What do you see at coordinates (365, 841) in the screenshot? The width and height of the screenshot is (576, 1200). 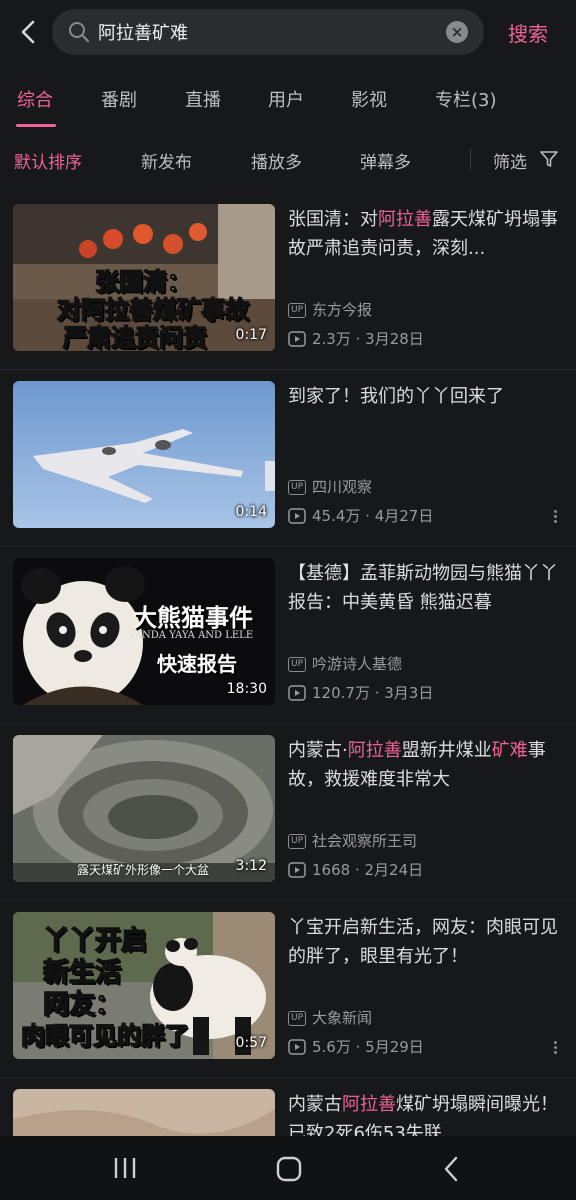 I see `uploader-name: 社会观察所王司` at bounding box center [365, 841].